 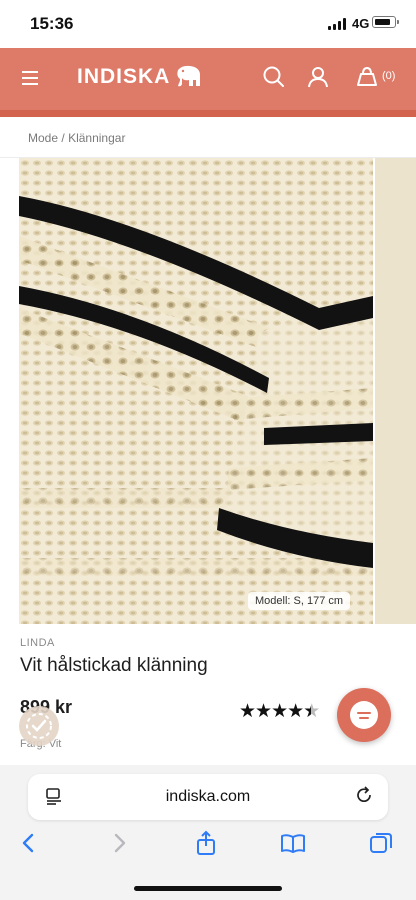 I want to click on header-divider, so click(x=208, y=113).